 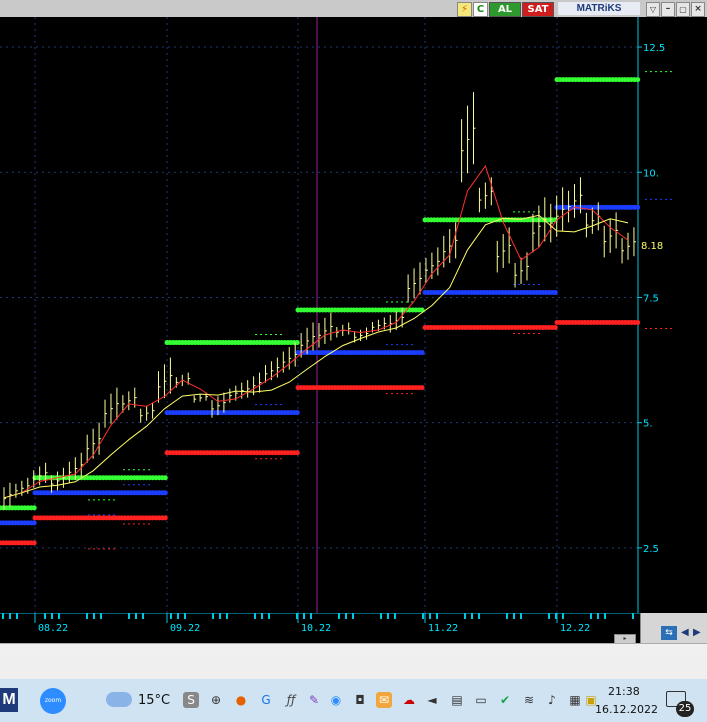 What do you see at coordinates (314, 700) in the screenshot?
I see `feather-icon: ✎` at bounding box center [314, 700].